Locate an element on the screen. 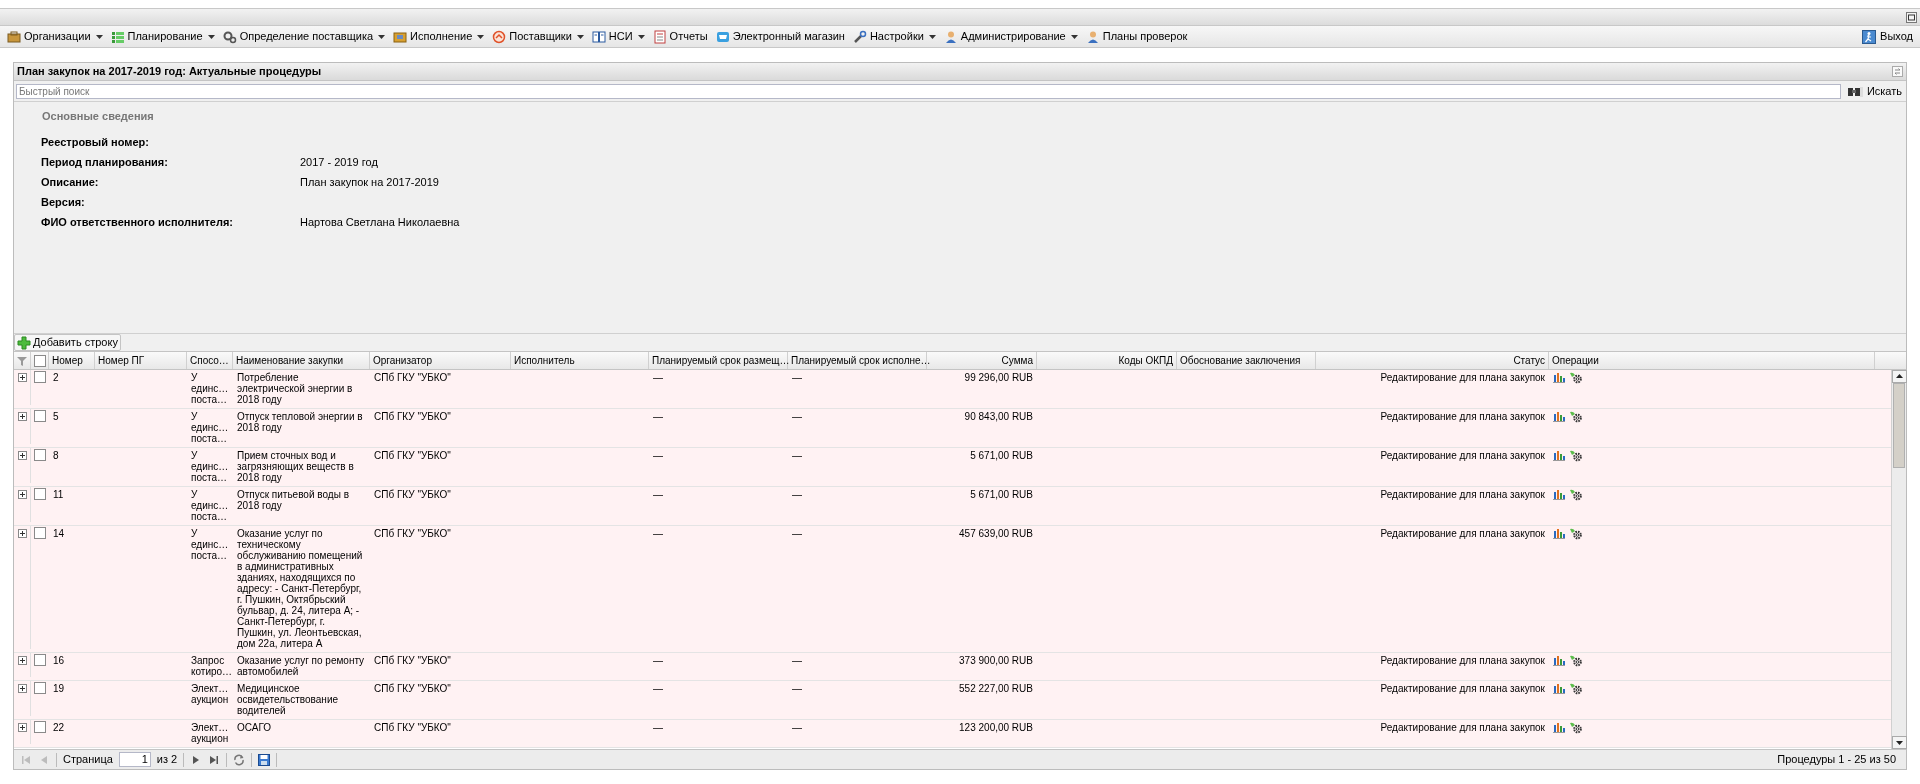 This screenshot has height=784, width=1920. page-label: Страница is located at coordinates (88, 760).